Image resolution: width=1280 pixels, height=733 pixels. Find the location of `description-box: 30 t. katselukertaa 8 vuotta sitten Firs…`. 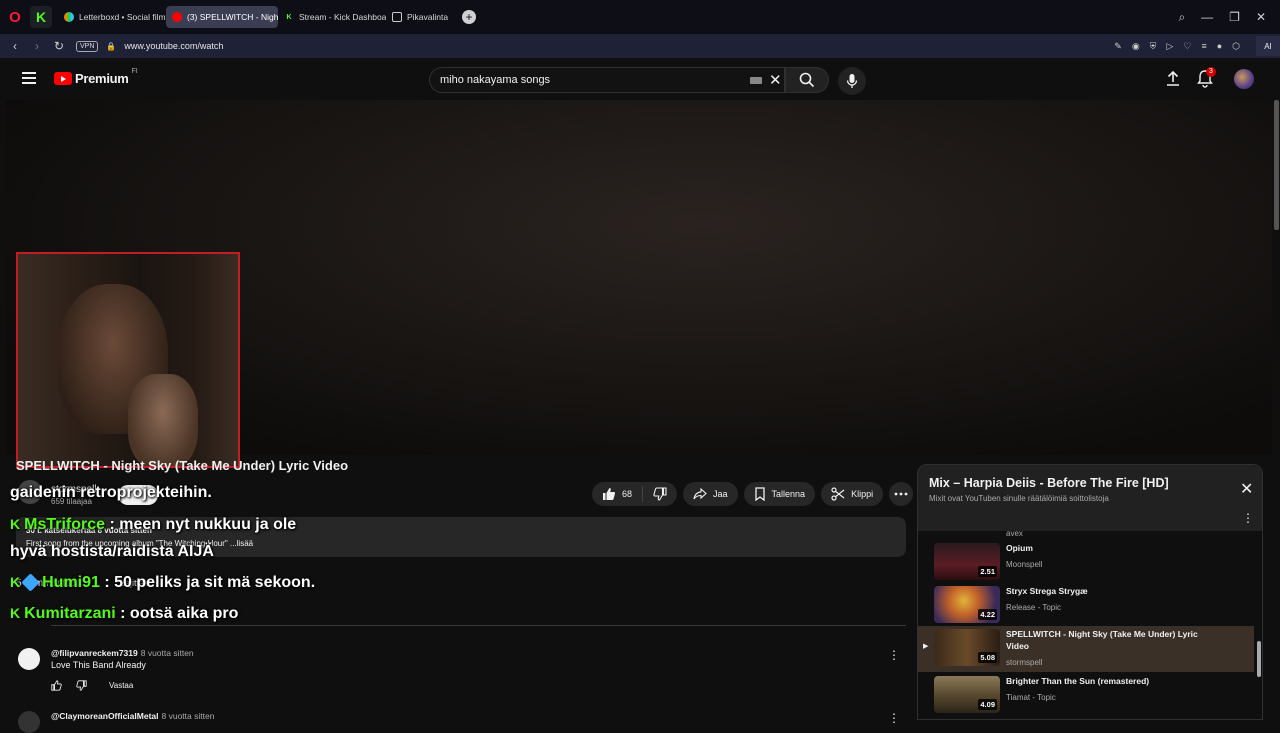

description-box: 30 t. katselukertaa 8 vuotta sitten Firs… is located at coordinates (461, 537).